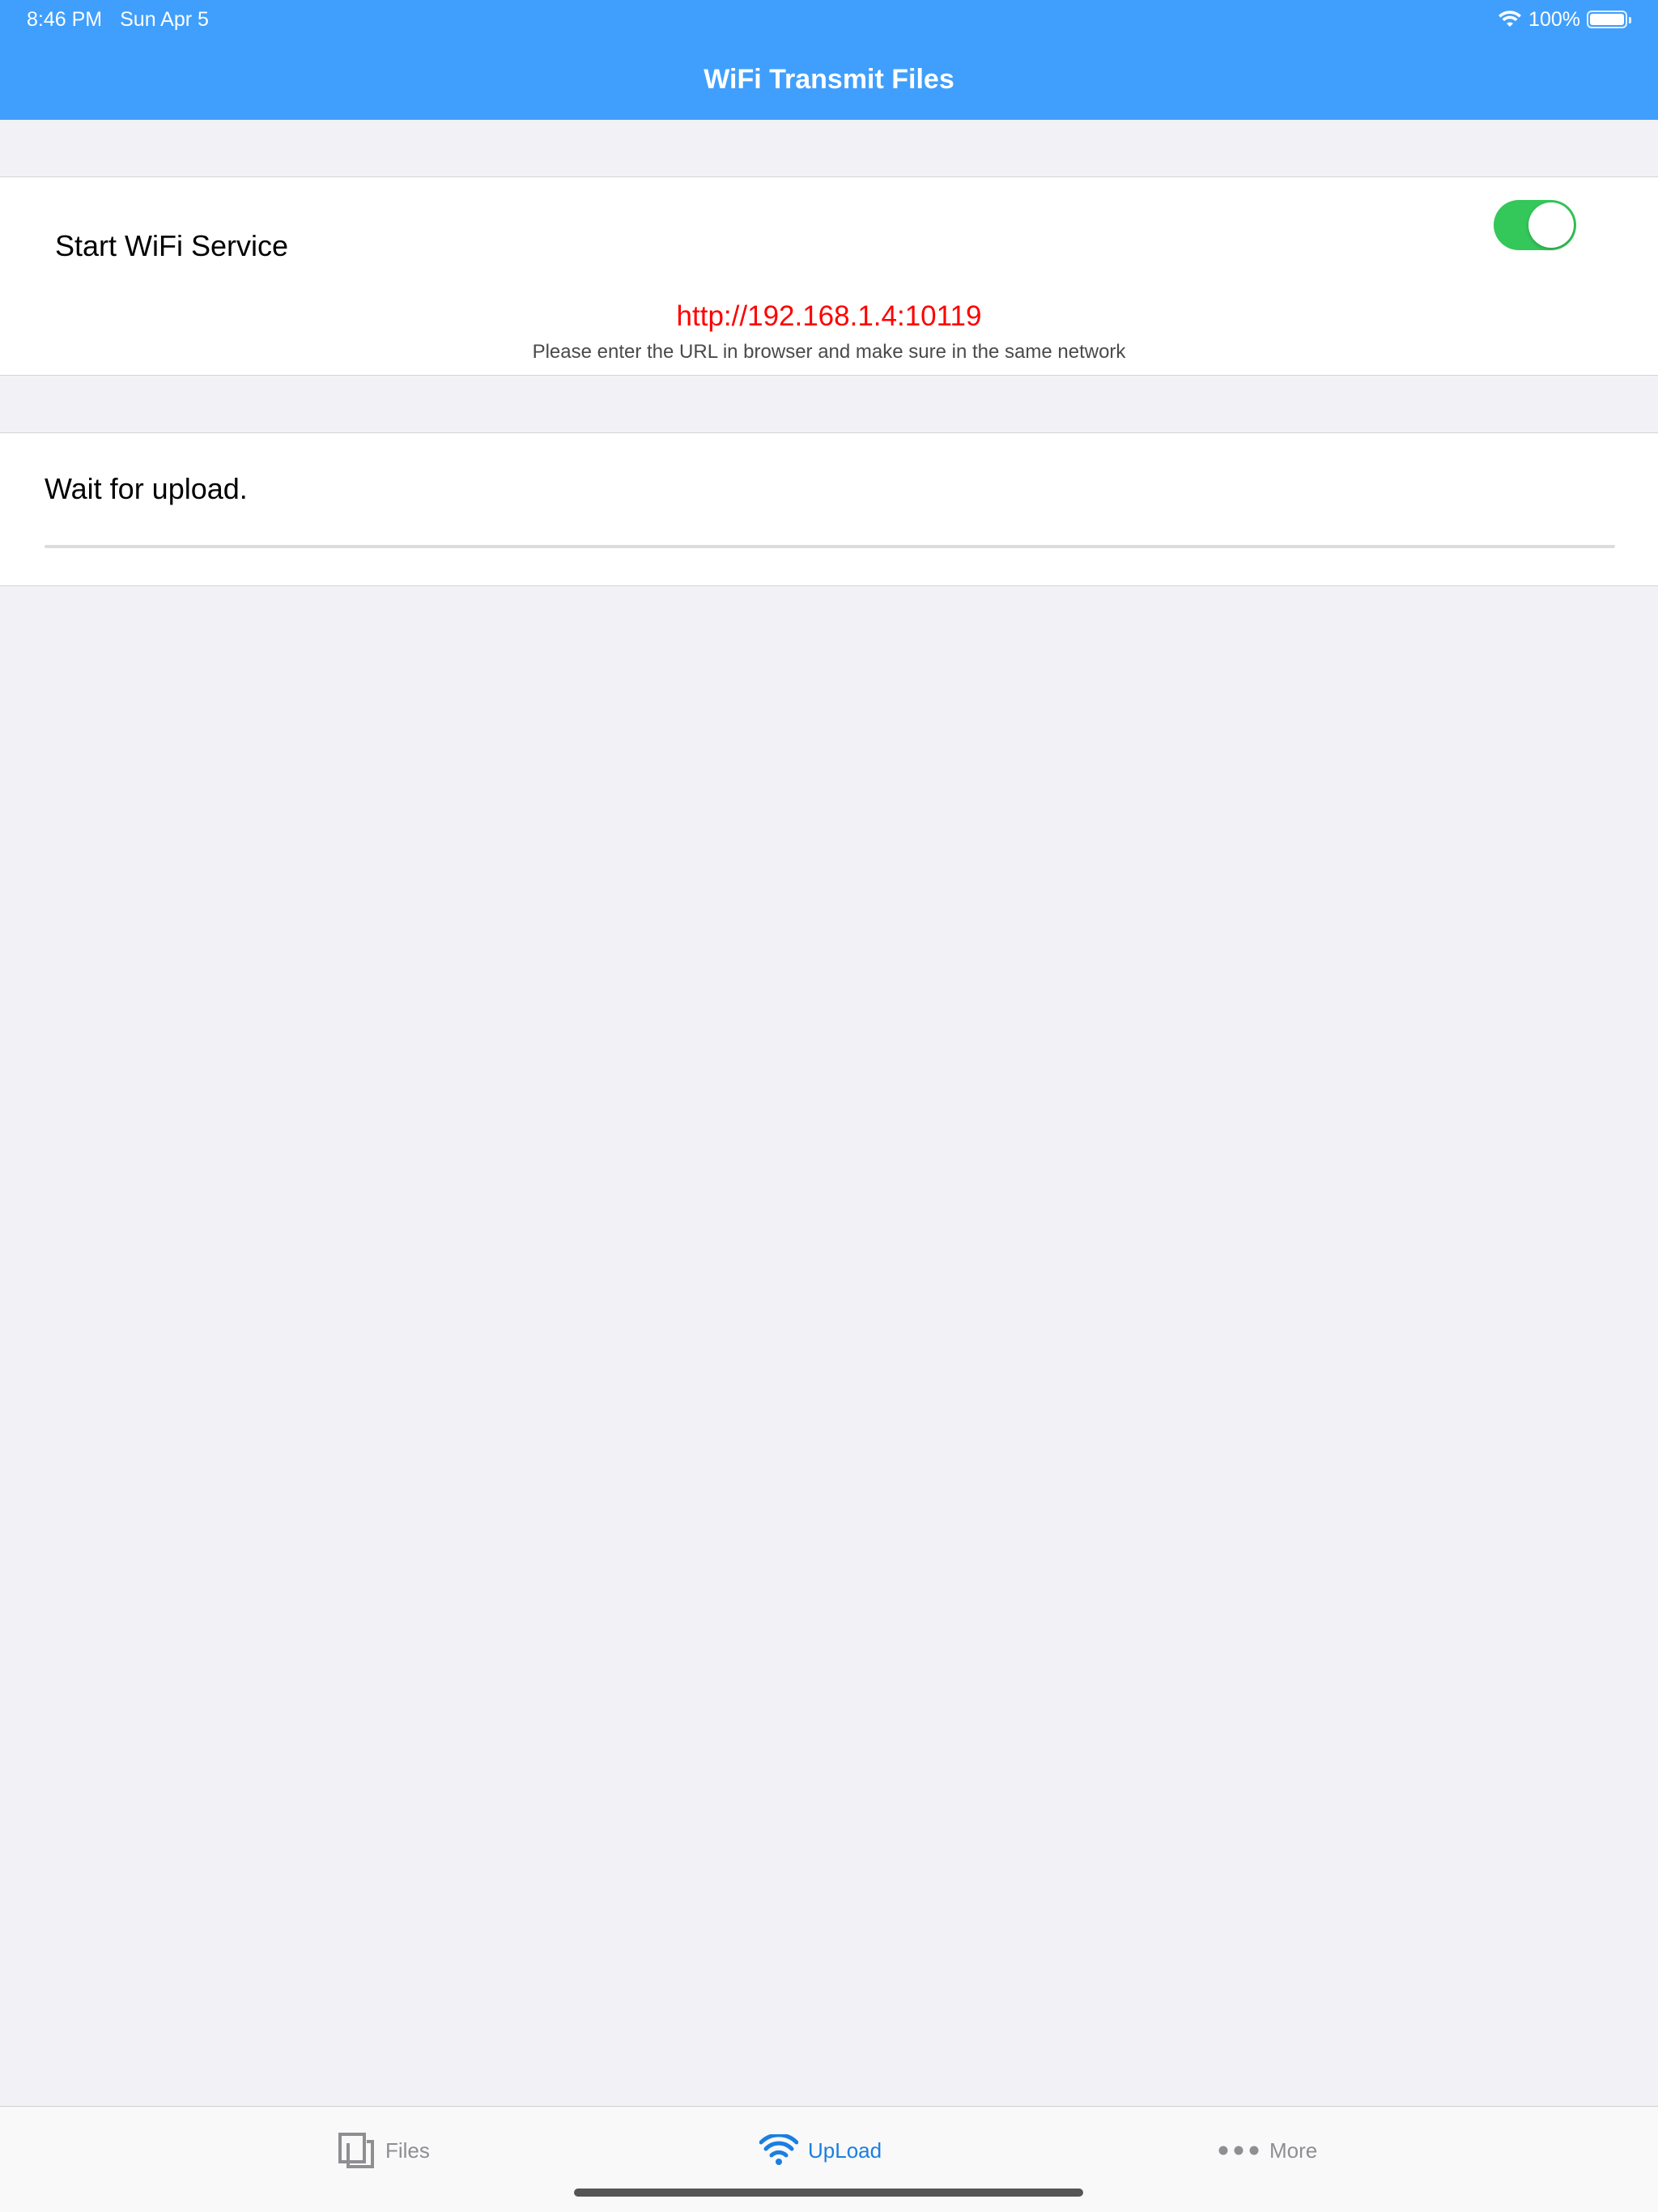 The image size is (1658, 2212). I want to click on wifi-icon, so click(778, 2150).